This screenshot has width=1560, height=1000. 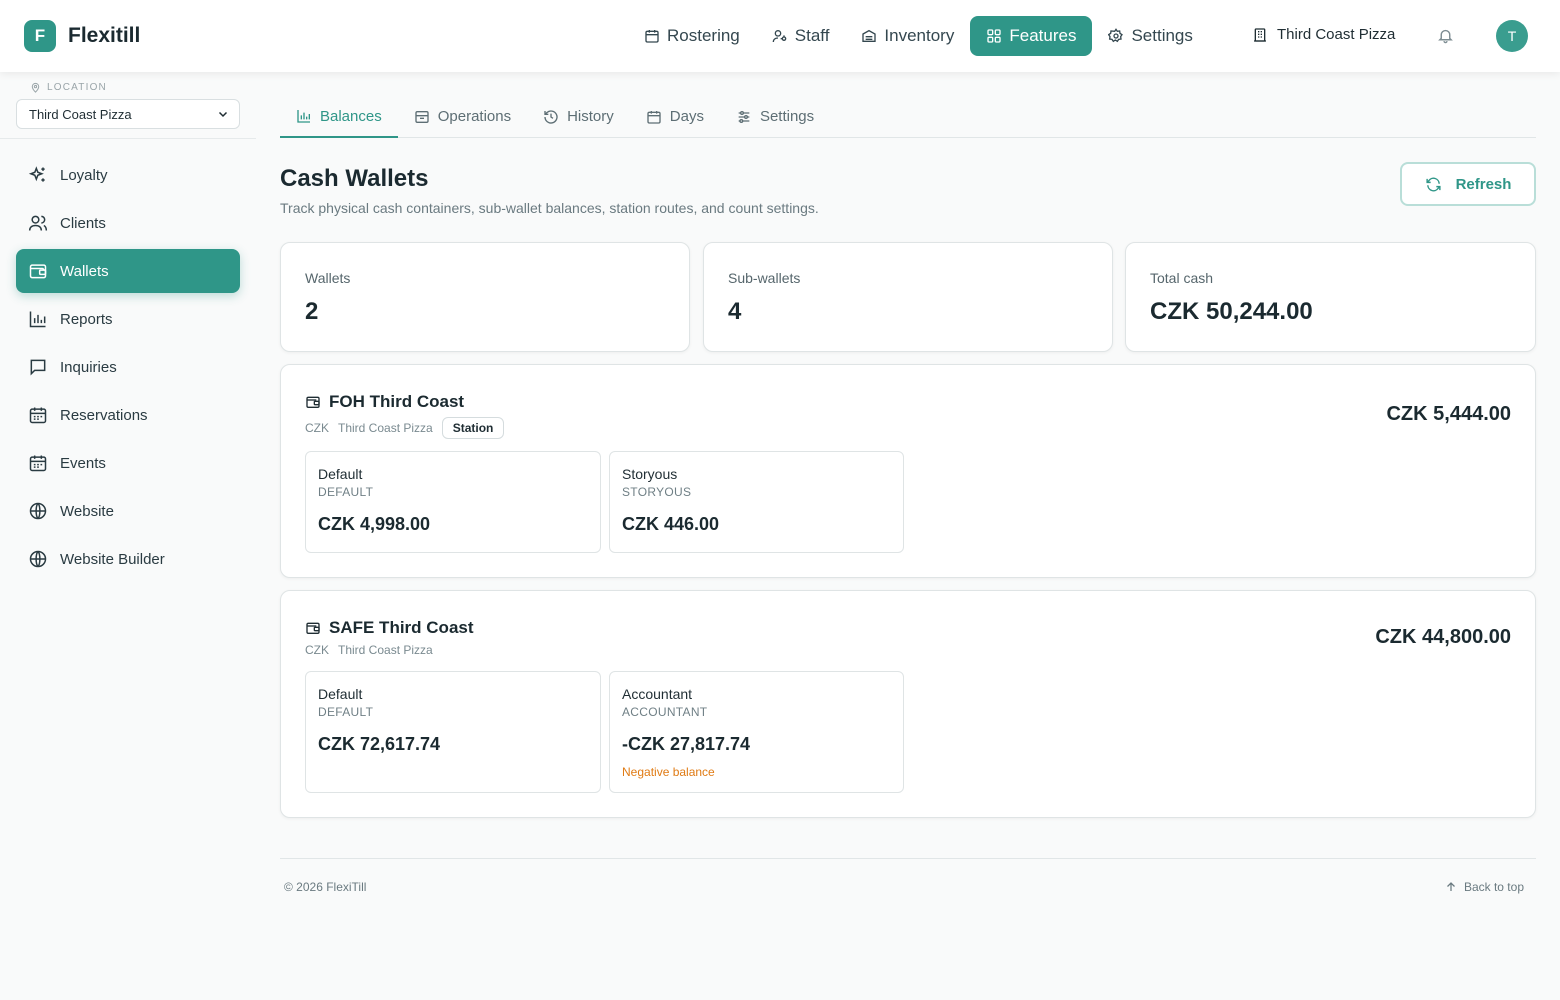 What do you see at coordinates (128, 319) in the screenshot?
I see `sidebar-item-reports: Reports` at bounding box center [128, 319].